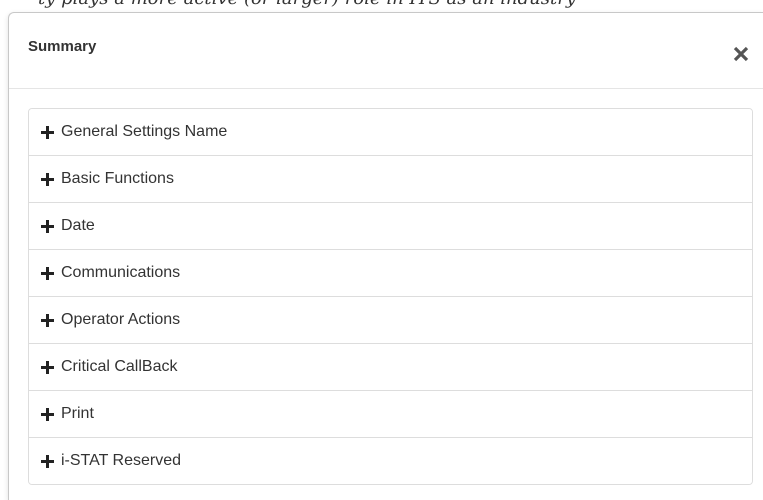 Image resolution: width=763 pixels, height=500 pixels. Describe the element at coordinates (390, 132) in the screenshot. I see `accordion-item-general-settings-name: General Settings Name` at that location.